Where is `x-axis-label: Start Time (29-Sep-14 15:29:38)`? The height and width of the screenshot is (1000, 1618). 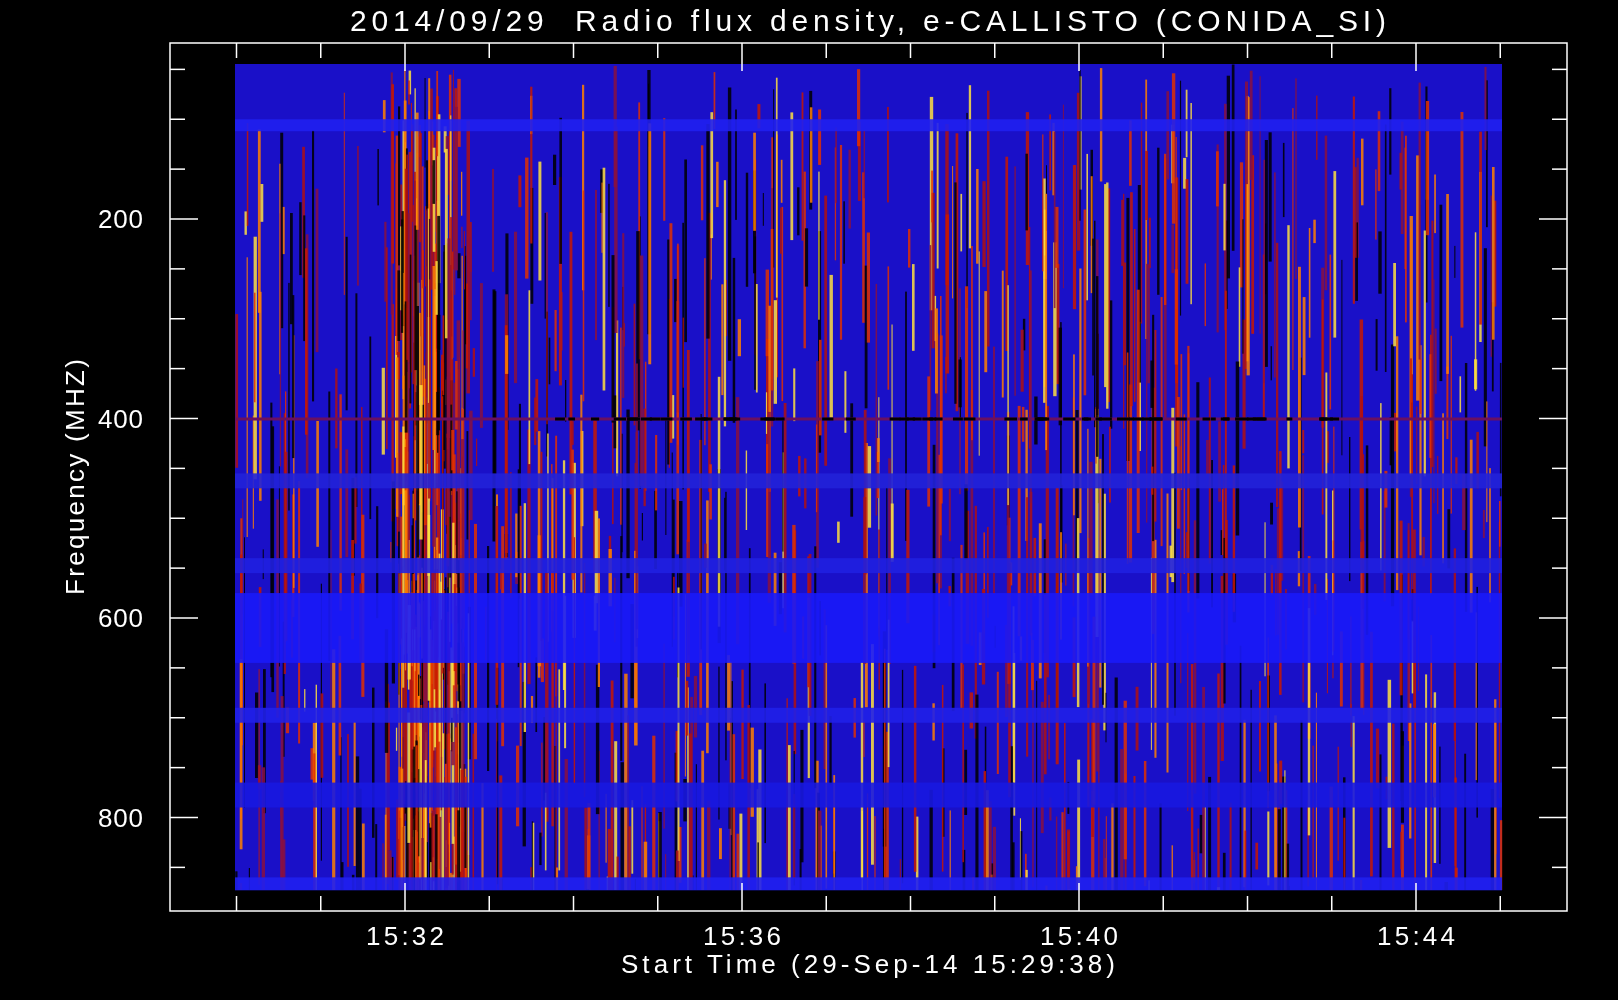 x-axis-label: Start Time (29-Sep-14 15:29:38) is located at coordinates (868, 964).